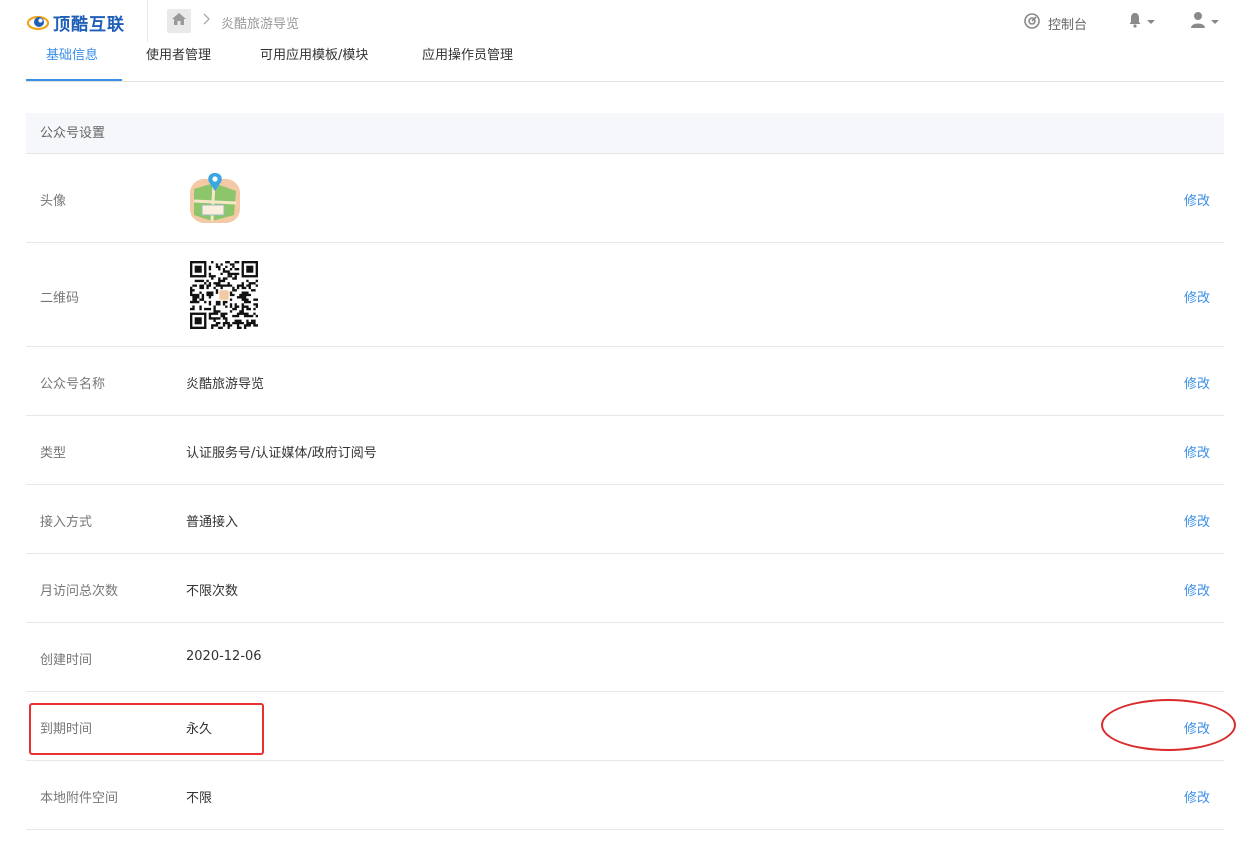  I want to click on tab-operator-management: 应用操作员管理, so click(467, 60).